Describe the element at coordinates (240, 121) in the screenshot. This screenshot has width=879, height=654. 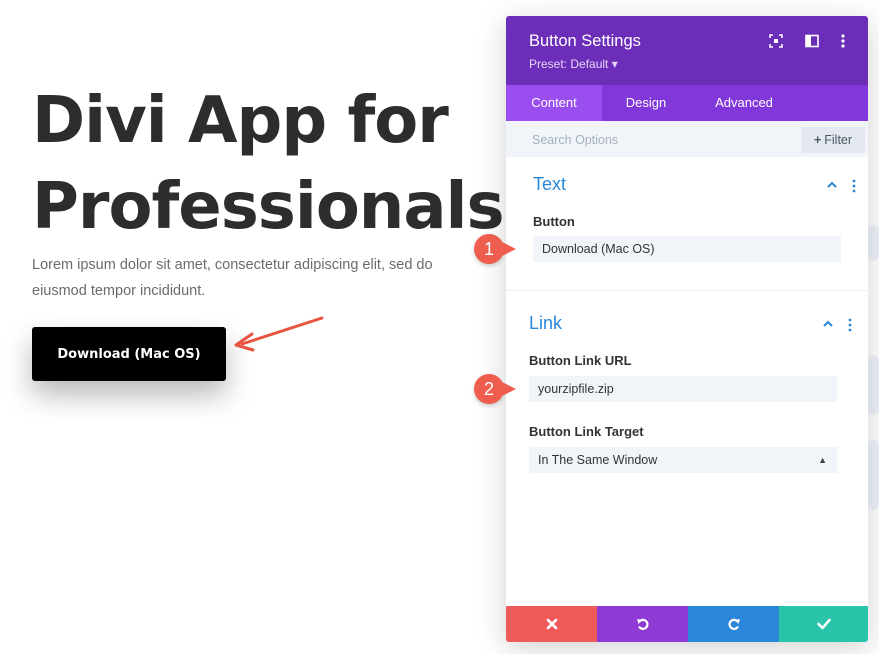
I see `hero-title-line-1: Divi App for` at that location.